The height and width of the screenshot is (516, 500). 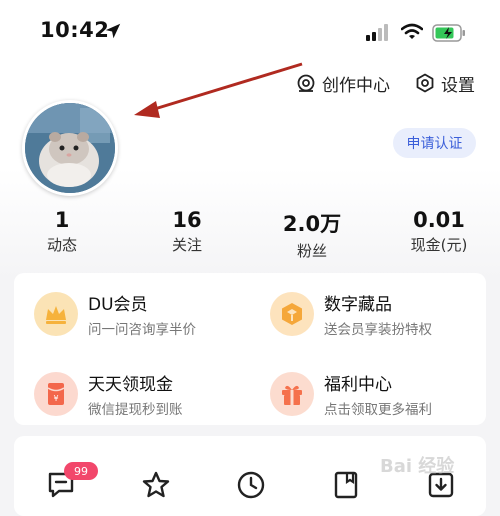 I want to click on stat-value: 1, so click(x=62, y=220).